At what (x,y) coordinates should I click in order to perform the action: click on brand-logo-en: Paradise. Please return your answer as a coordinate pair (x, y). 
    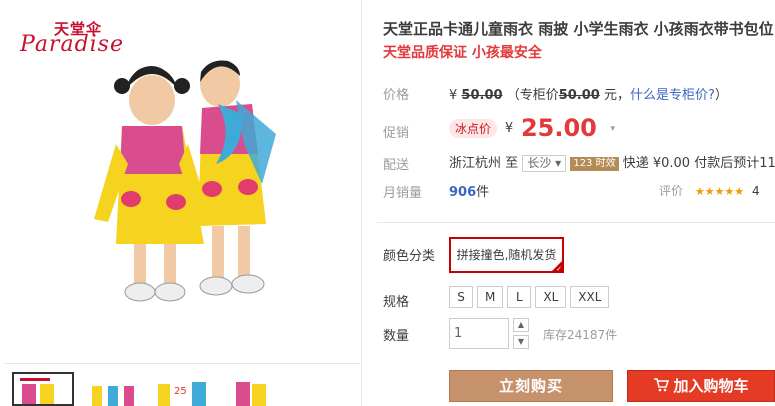
    Looking at the image, I should click on (72, 44).